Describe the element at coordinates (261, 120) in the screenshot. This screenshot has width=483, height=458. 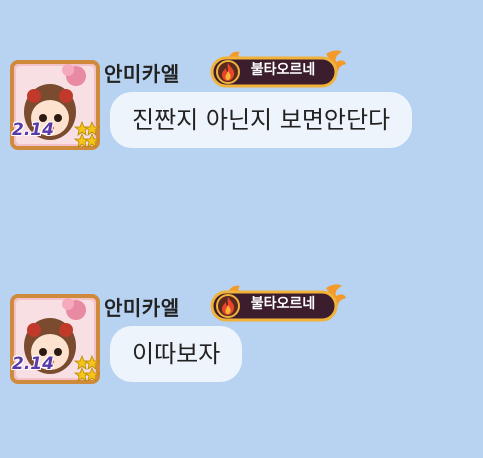
I see `message-bubble: 진짠지 아닌지 보면안단다` at that location.